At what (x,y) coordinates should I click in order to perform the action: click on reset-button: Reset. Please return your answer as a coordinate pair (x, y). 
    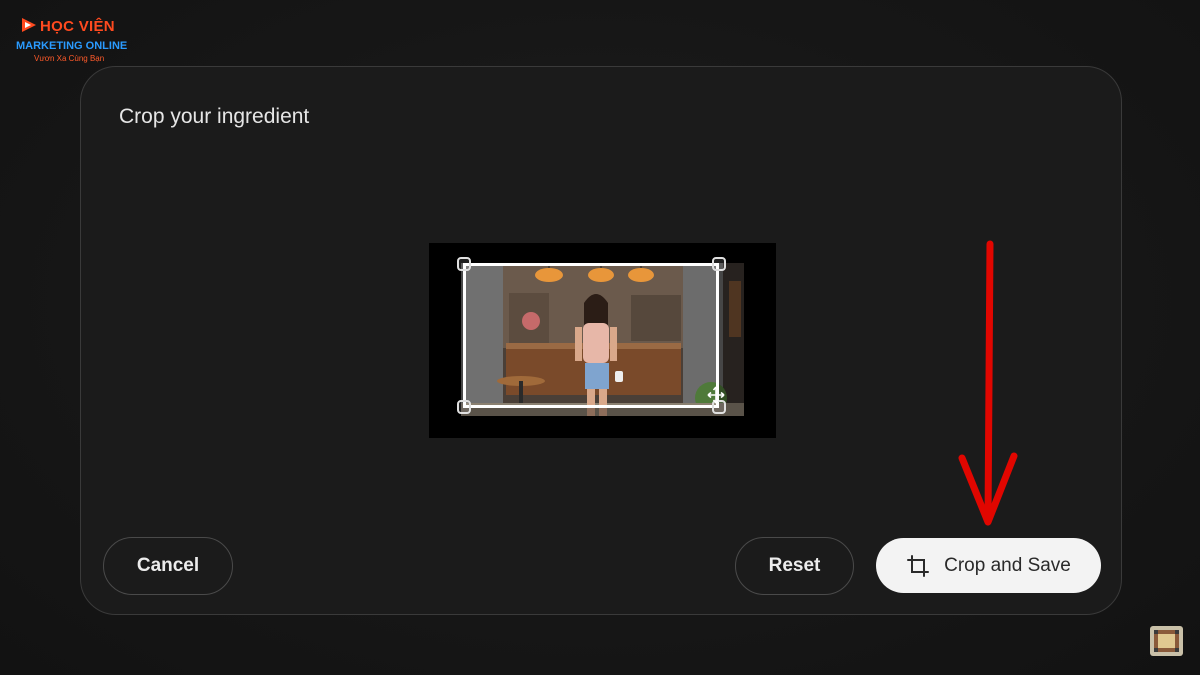
    Looking at the image, I should click on (794, 566).